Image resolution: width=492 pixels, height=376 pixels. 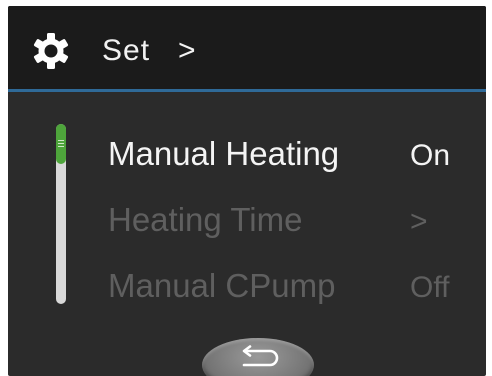 I want to click on chevron-right-icon: >, so click(x=419, y=221).